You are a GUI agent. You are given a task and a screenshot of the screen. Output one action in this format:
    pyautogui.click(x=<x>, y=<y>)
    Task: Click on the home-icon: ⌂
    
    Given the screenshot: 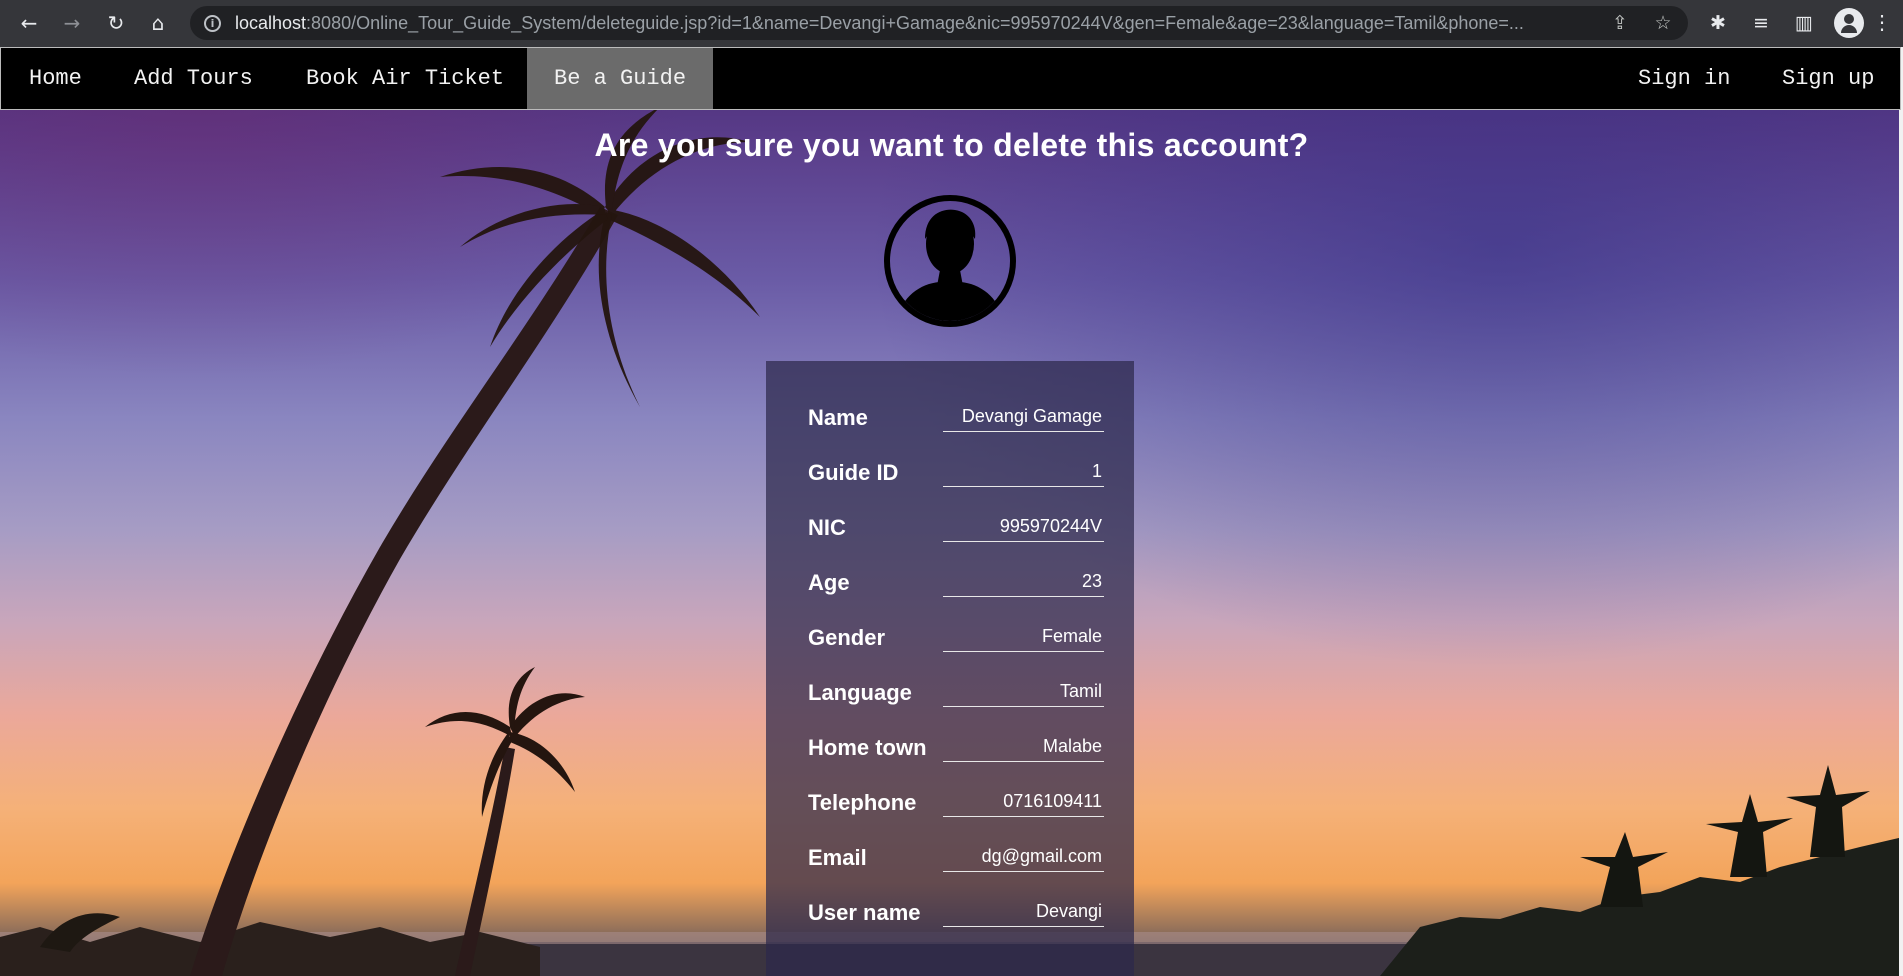 What is the action you would take?
    pyautogui.click(x=158, y=23)
    